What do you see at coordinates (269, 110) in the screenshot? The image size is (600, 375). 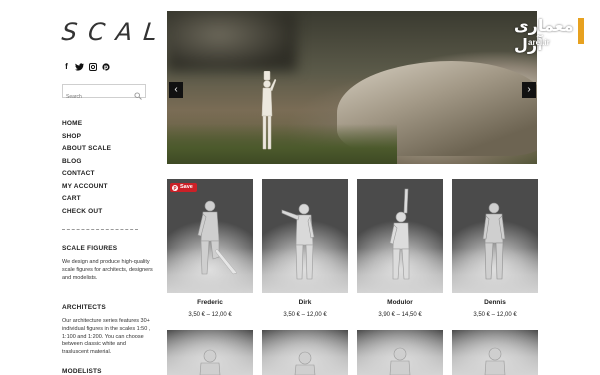 I see `hero-figurine` at bounding box center [269, 110].